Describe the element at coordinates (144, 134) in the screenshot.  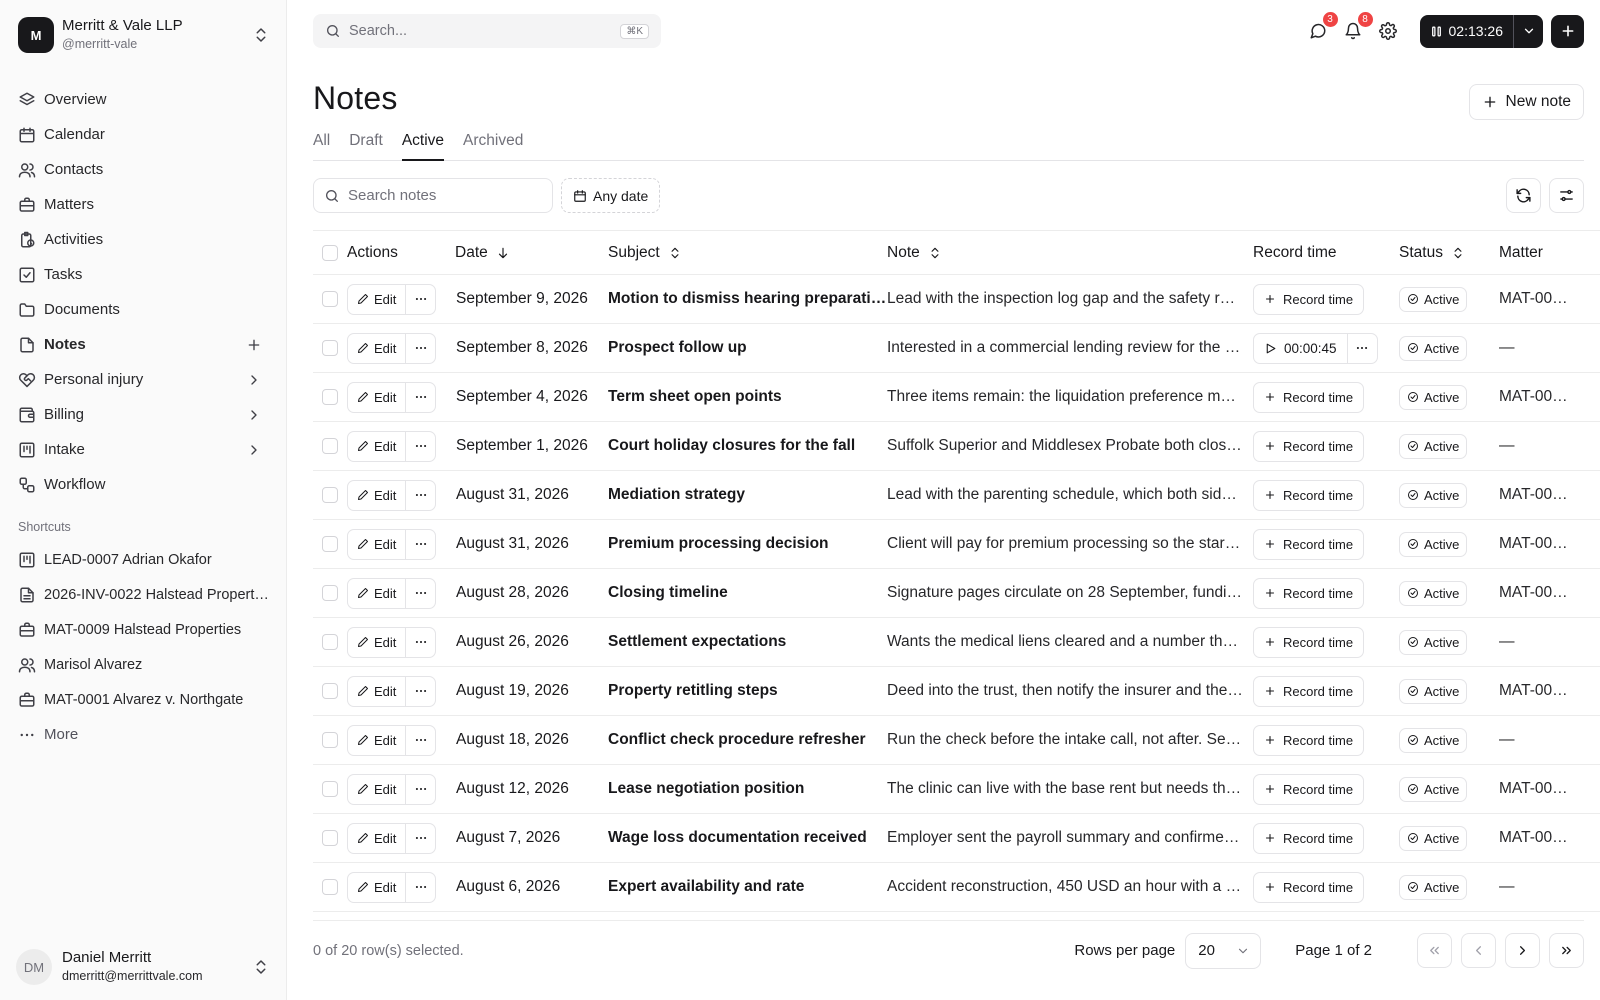
I see `sidebar-item-calendar: Calendar` at that location.